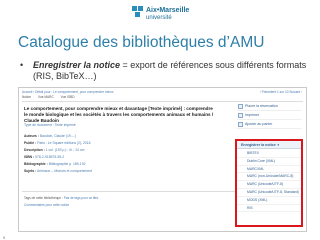 The width and height of the screenshot is (320, 240). I want to click on hold-icon, so click(240, 106).